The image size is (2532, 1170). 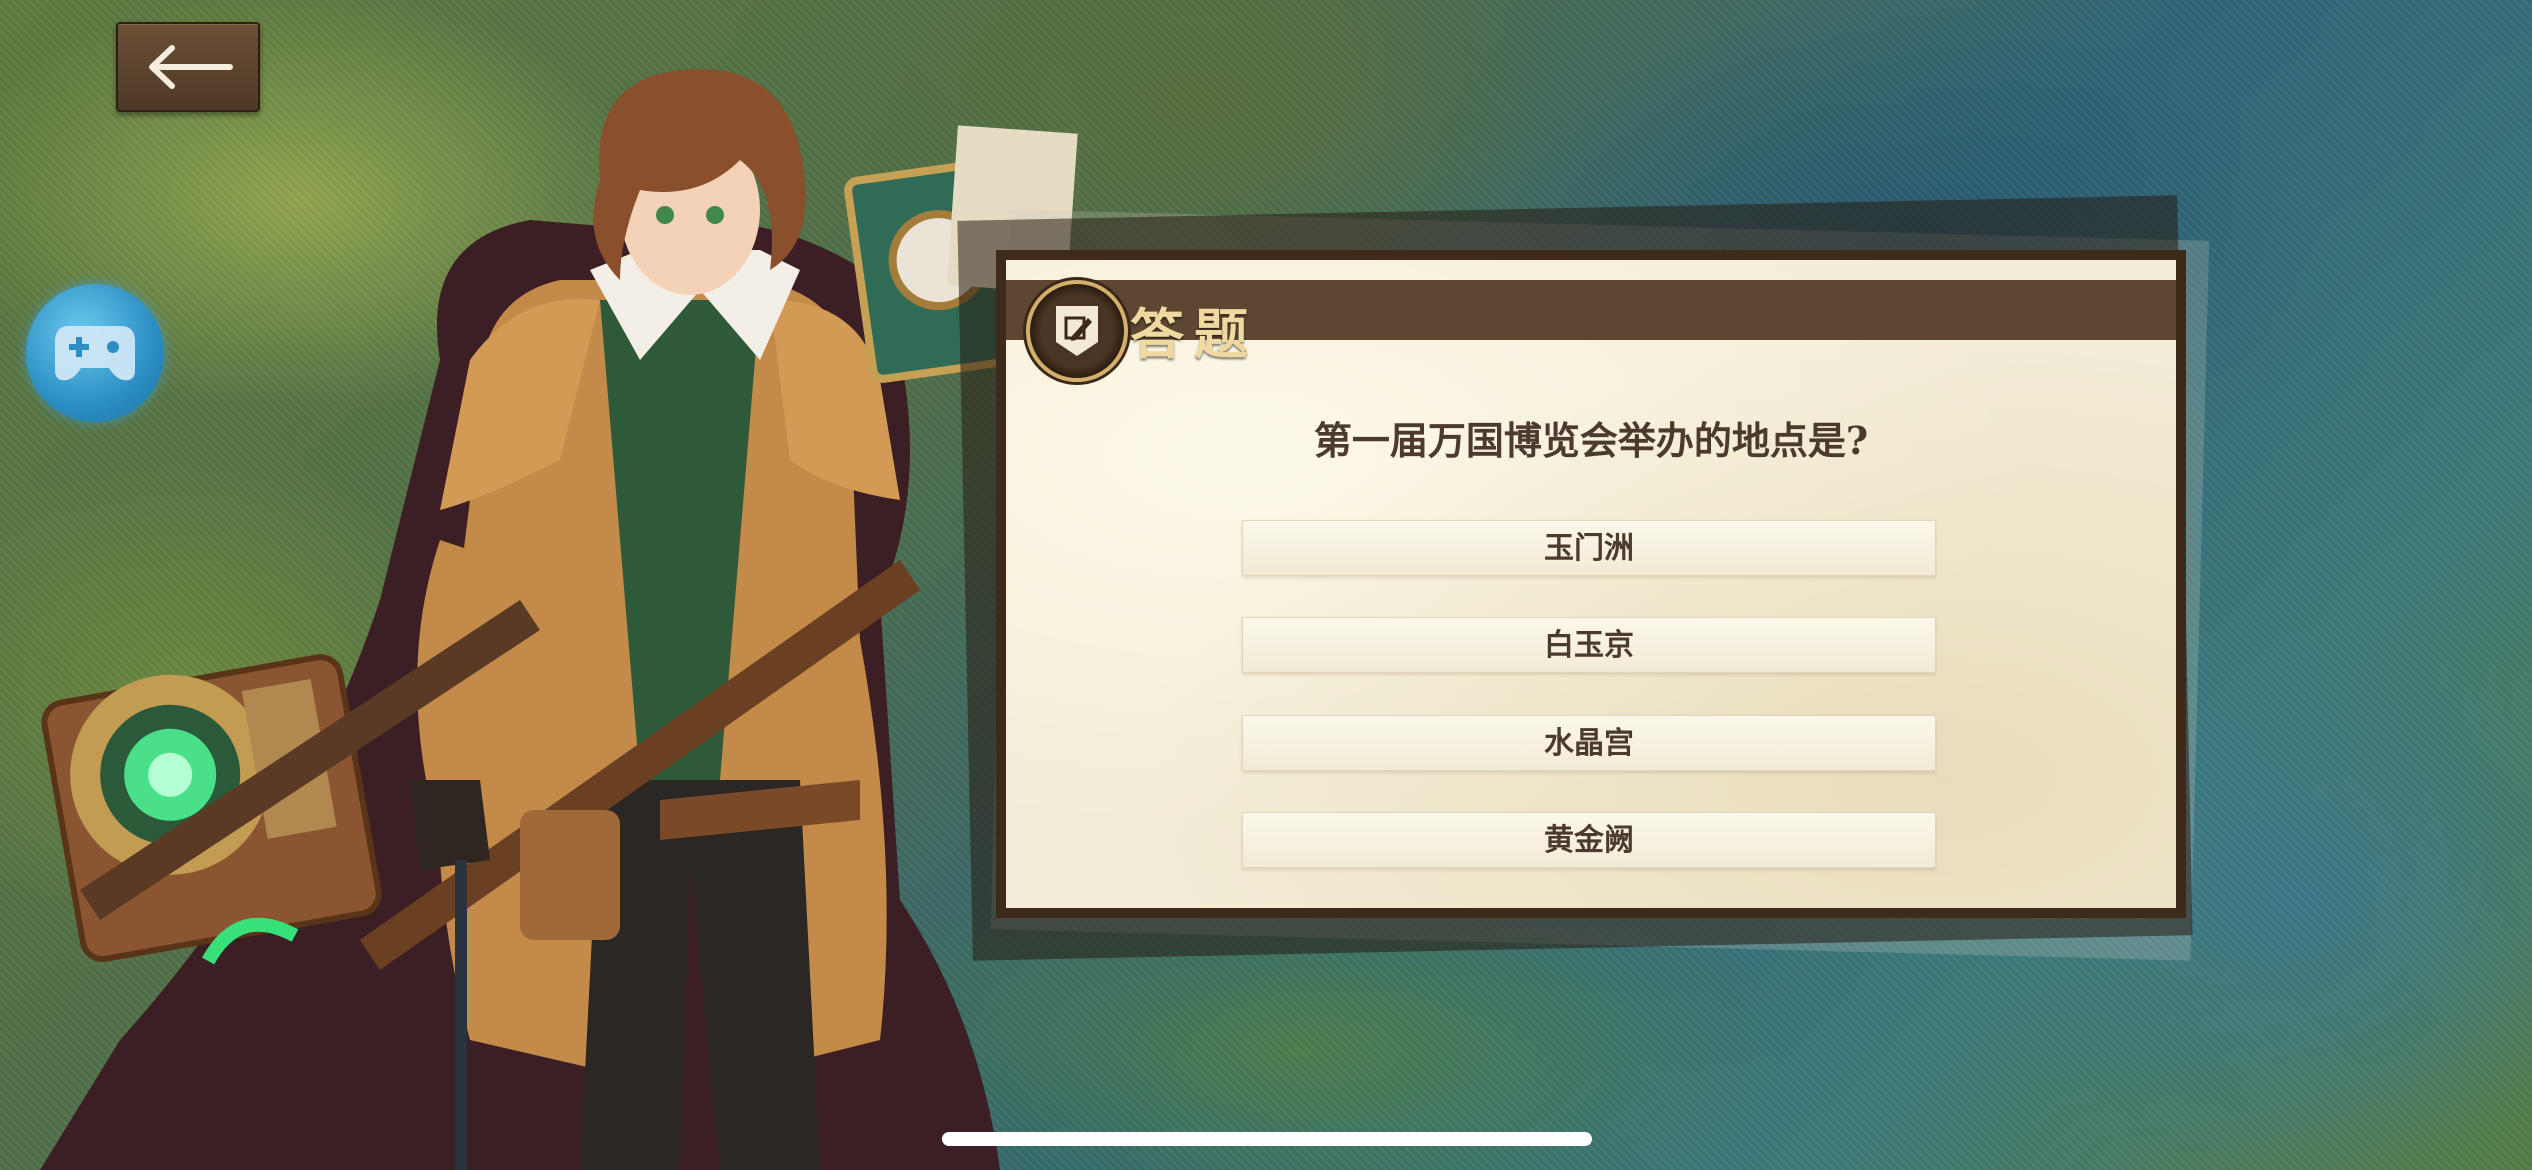 What do you see at coordinates (1589, 548) in the screenshot?
I see `answer-option-1: 玉门洲` at bounding box center [1589, 548].